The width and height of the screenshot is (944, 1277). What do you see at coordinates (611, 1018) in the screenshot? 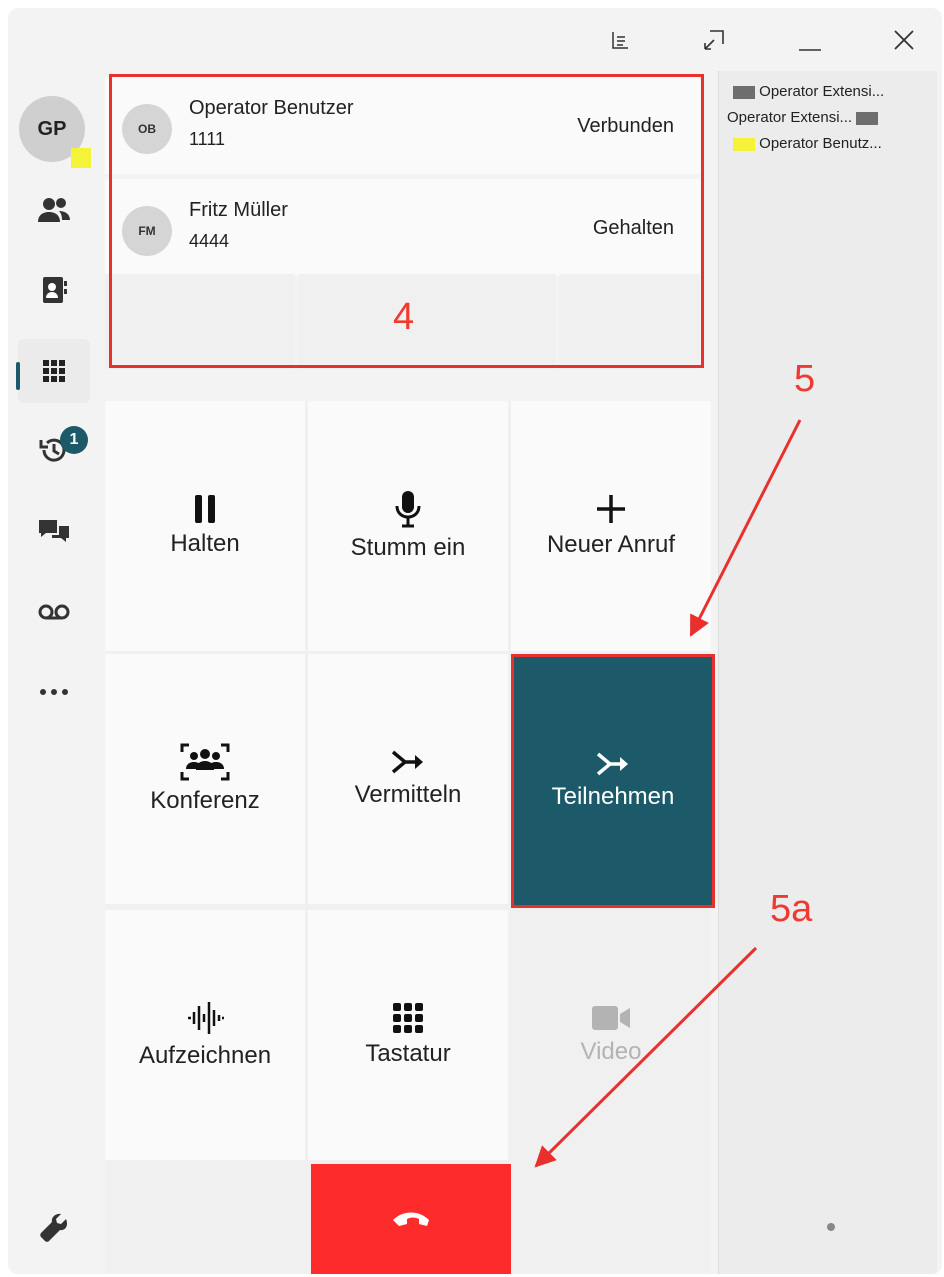
I see `video-camera-icon` at bounding box center [611, 1018].